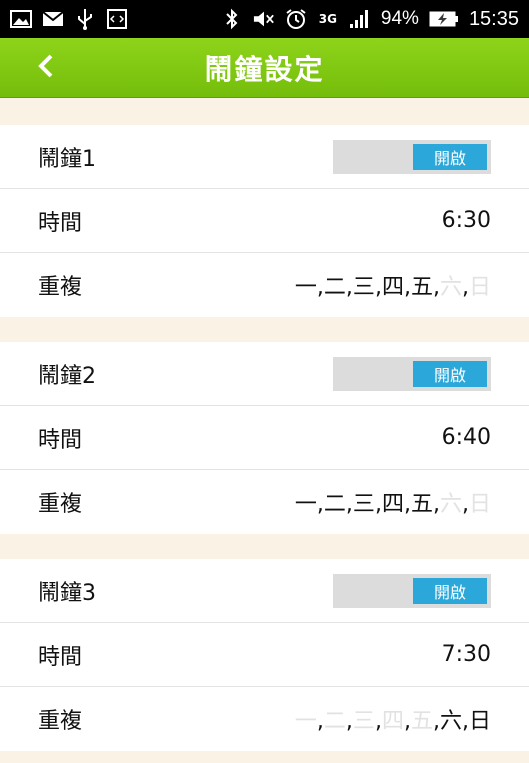  I want to click on alarm-toggle-row: 鬧鐘3 開啟, so click(264, 591).